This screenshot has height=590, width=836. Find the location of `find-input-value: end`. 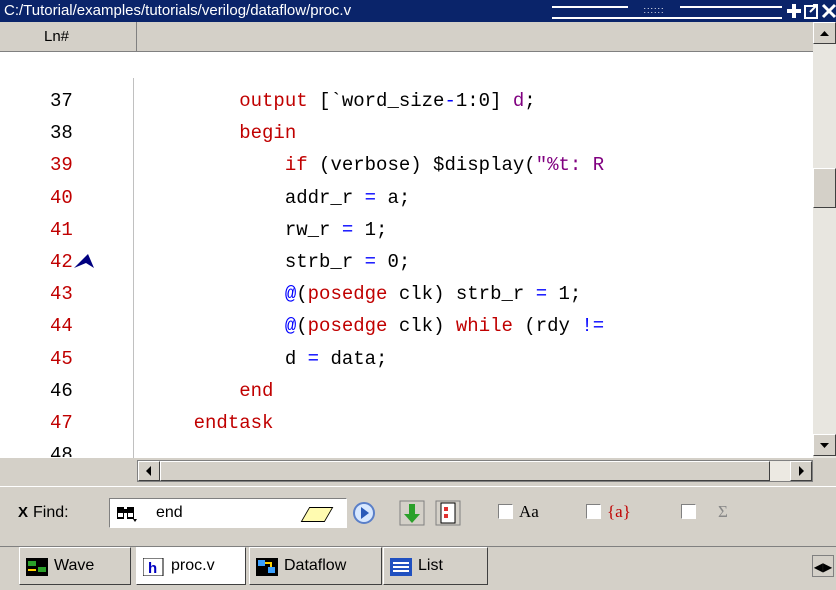

find-input-value: end is located at coordinates (169, 512).